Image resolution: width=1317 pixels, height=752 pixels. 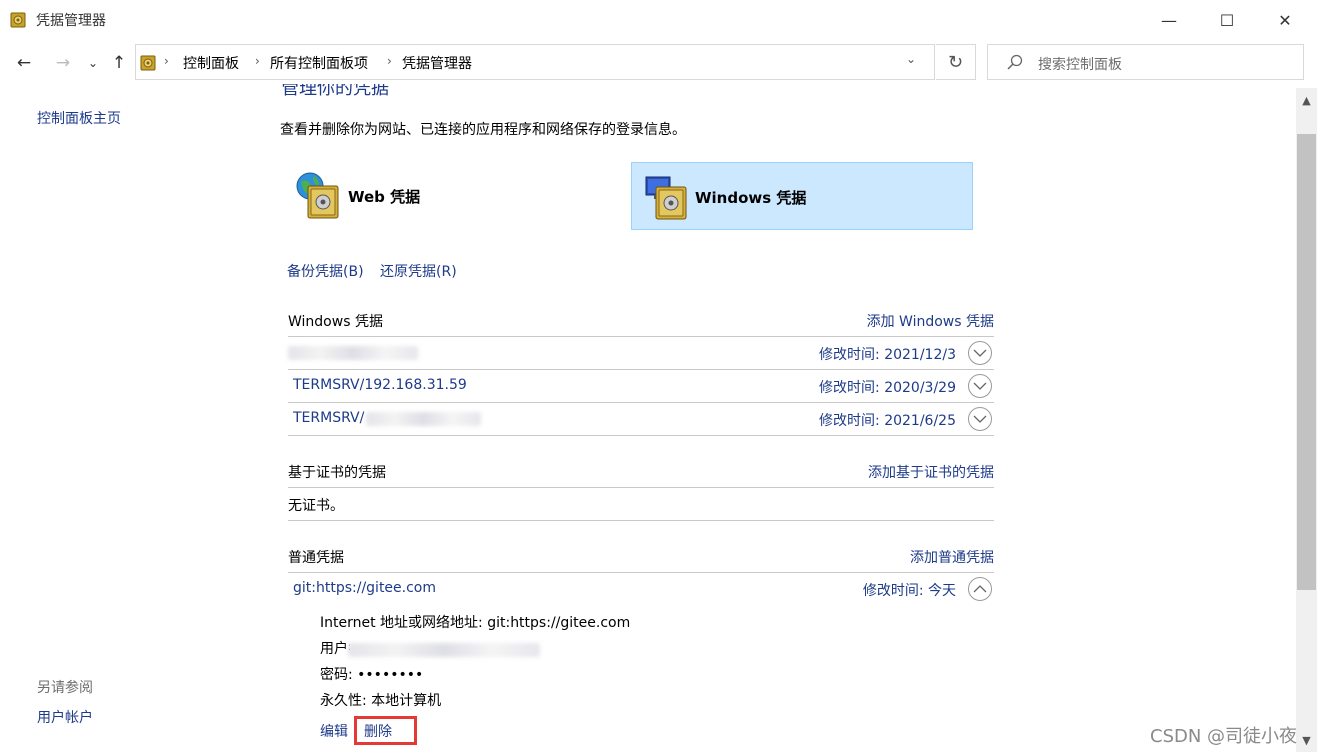 What do you see at coordinates (641, 386) in the screenshot?
I see `credential-row: TERMSRV/192.168.31.59 修改时间: 2020/3/29` at bounding box center [641, 386].